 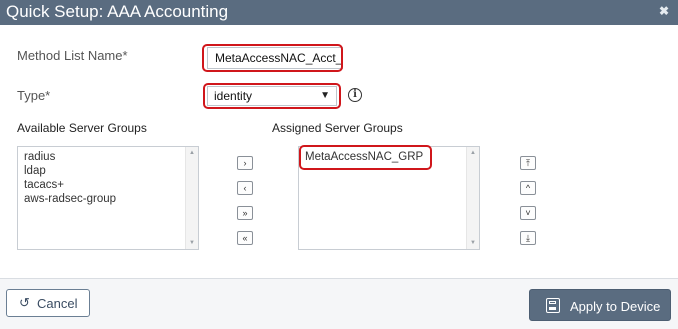 What do you see at coordinates (528, 213) in the screenshot?
I see `move-down-button: ˅` at bounding box center [528, 213].